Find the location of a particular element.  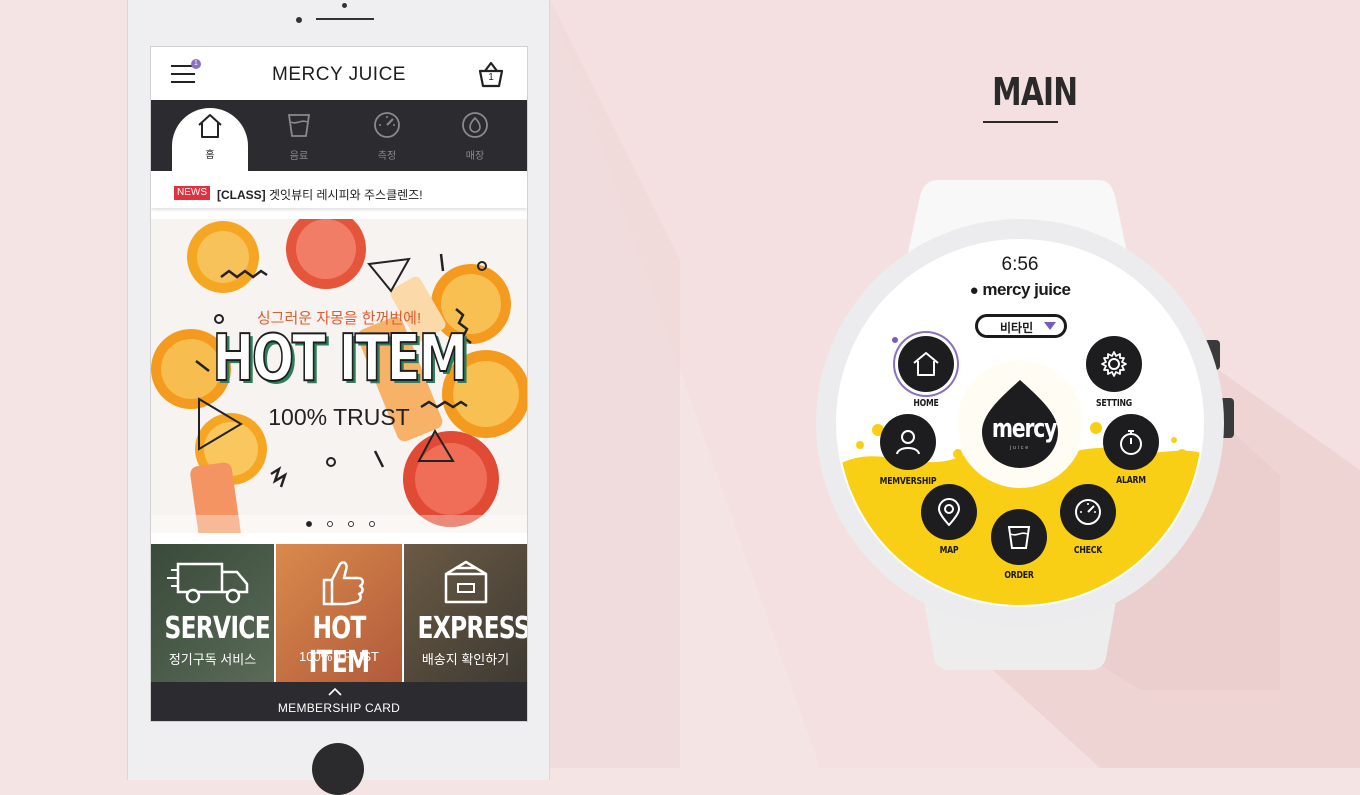

app-header: 1 MERCY JUICE 1 is located at coordinates (339, 73).